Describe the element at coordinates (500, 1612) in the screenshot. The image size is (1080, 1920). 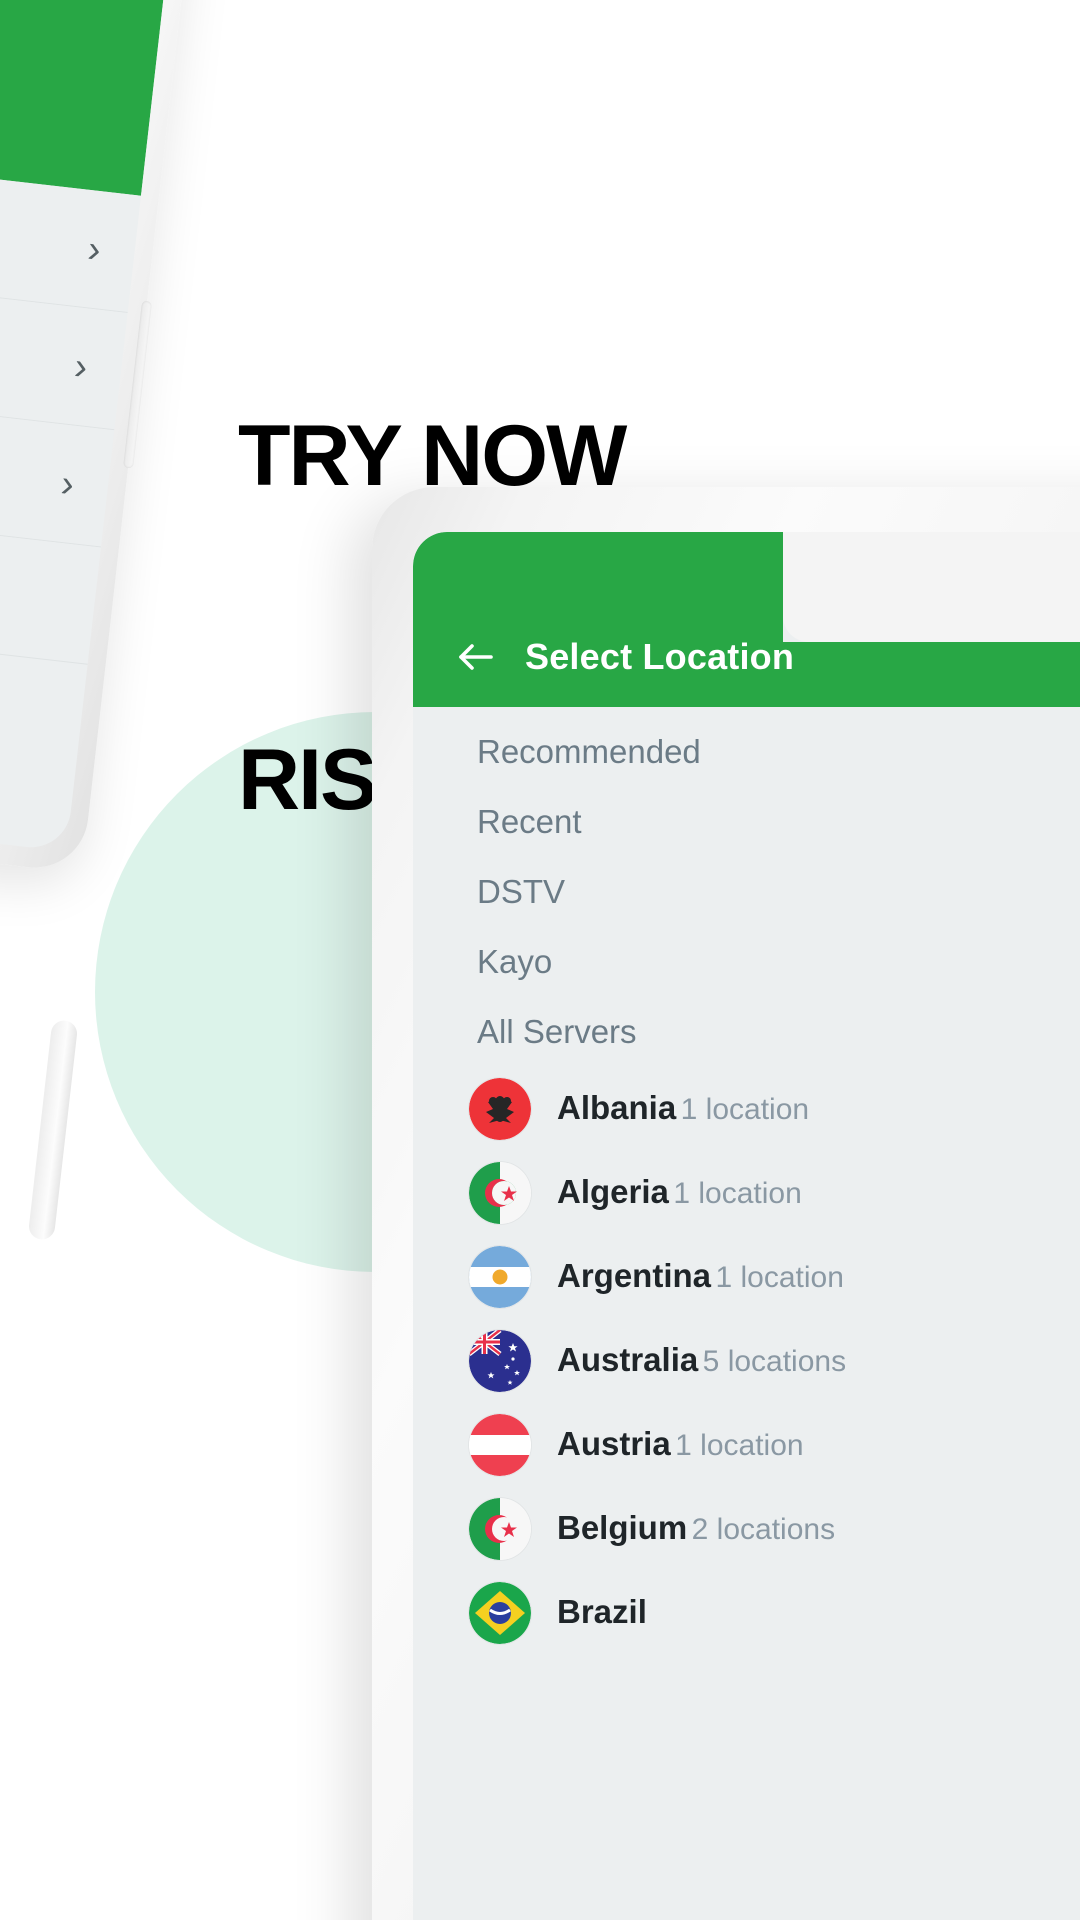
I see `brazil-flag-icon` at that location.